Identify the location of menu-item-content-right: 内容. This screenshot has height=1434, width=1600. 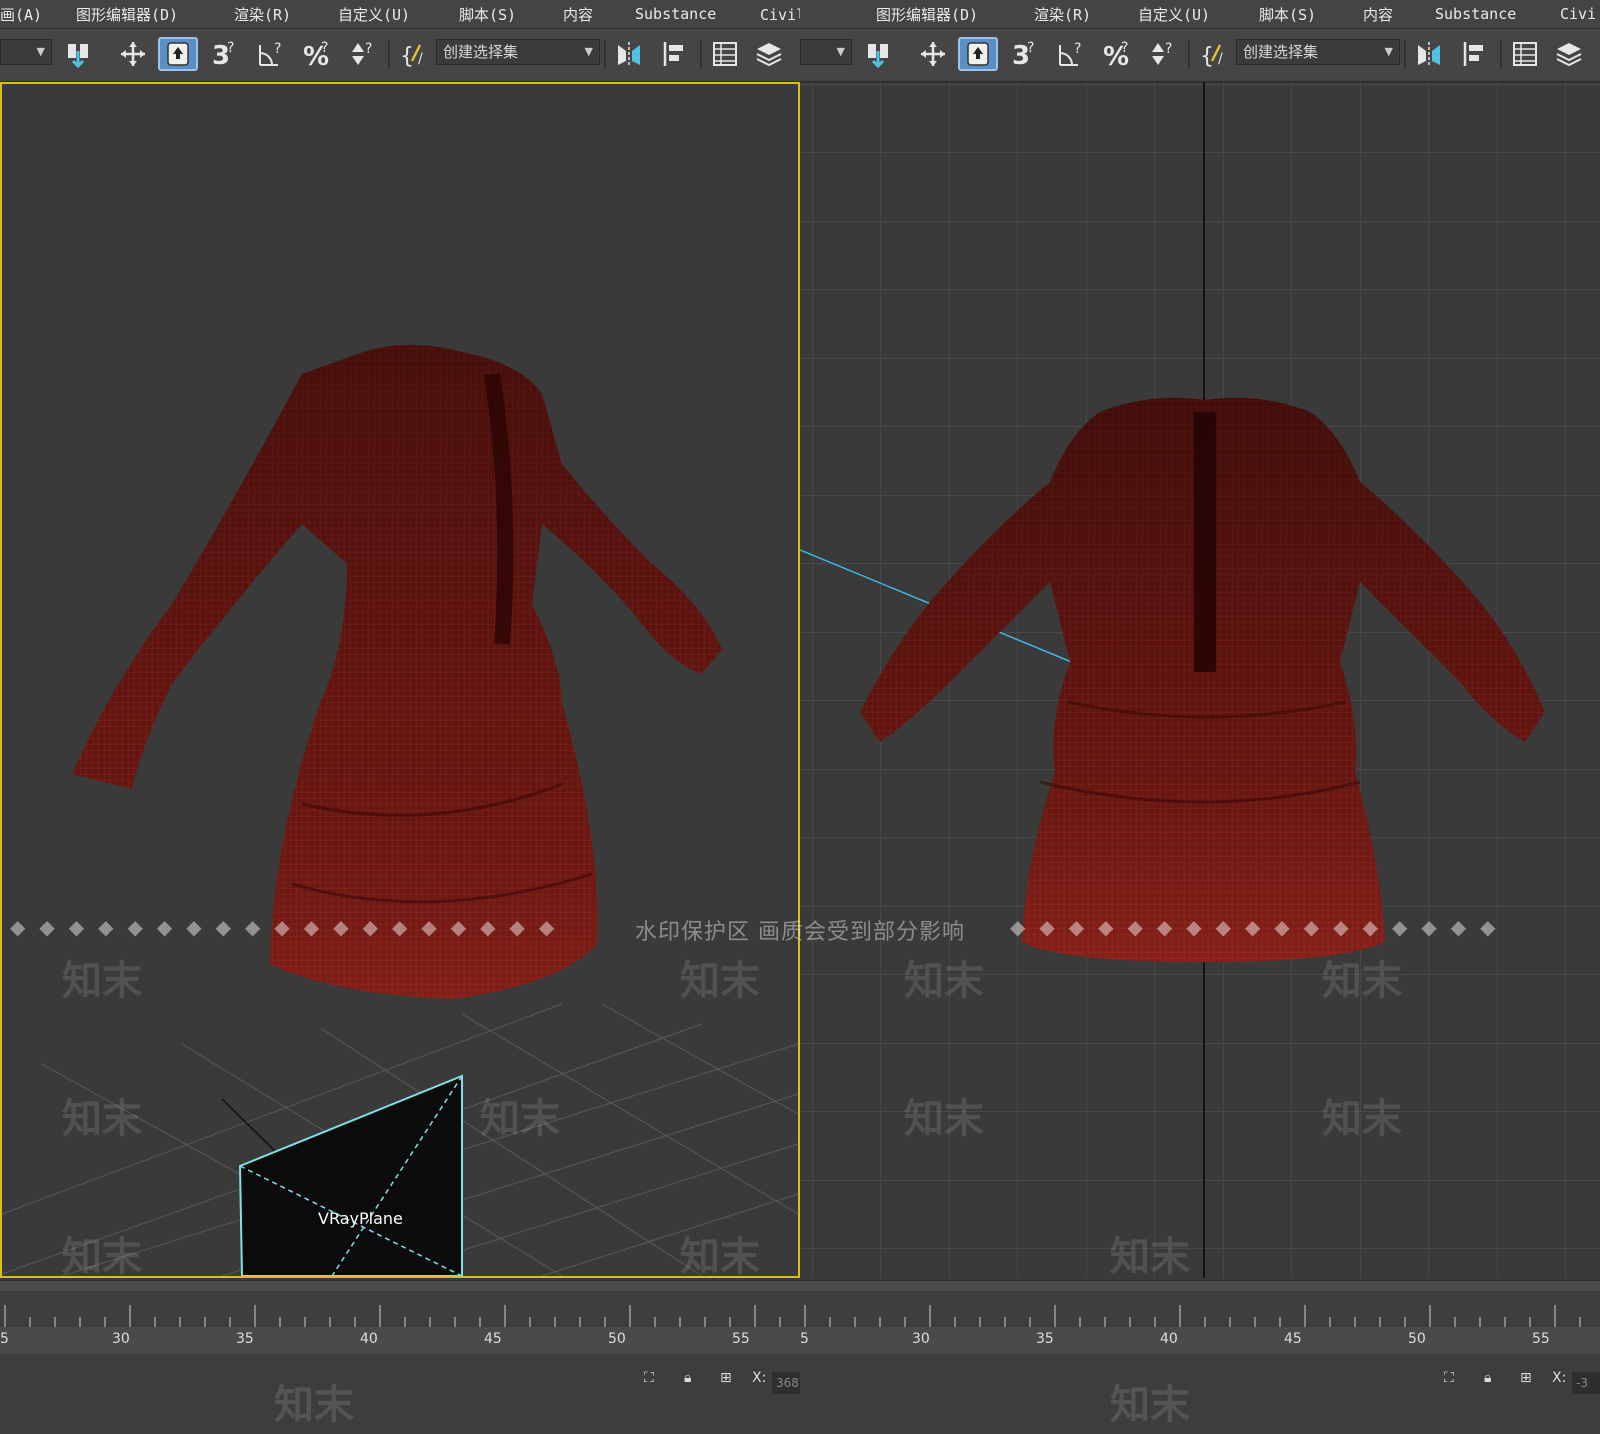
(1378, 14).